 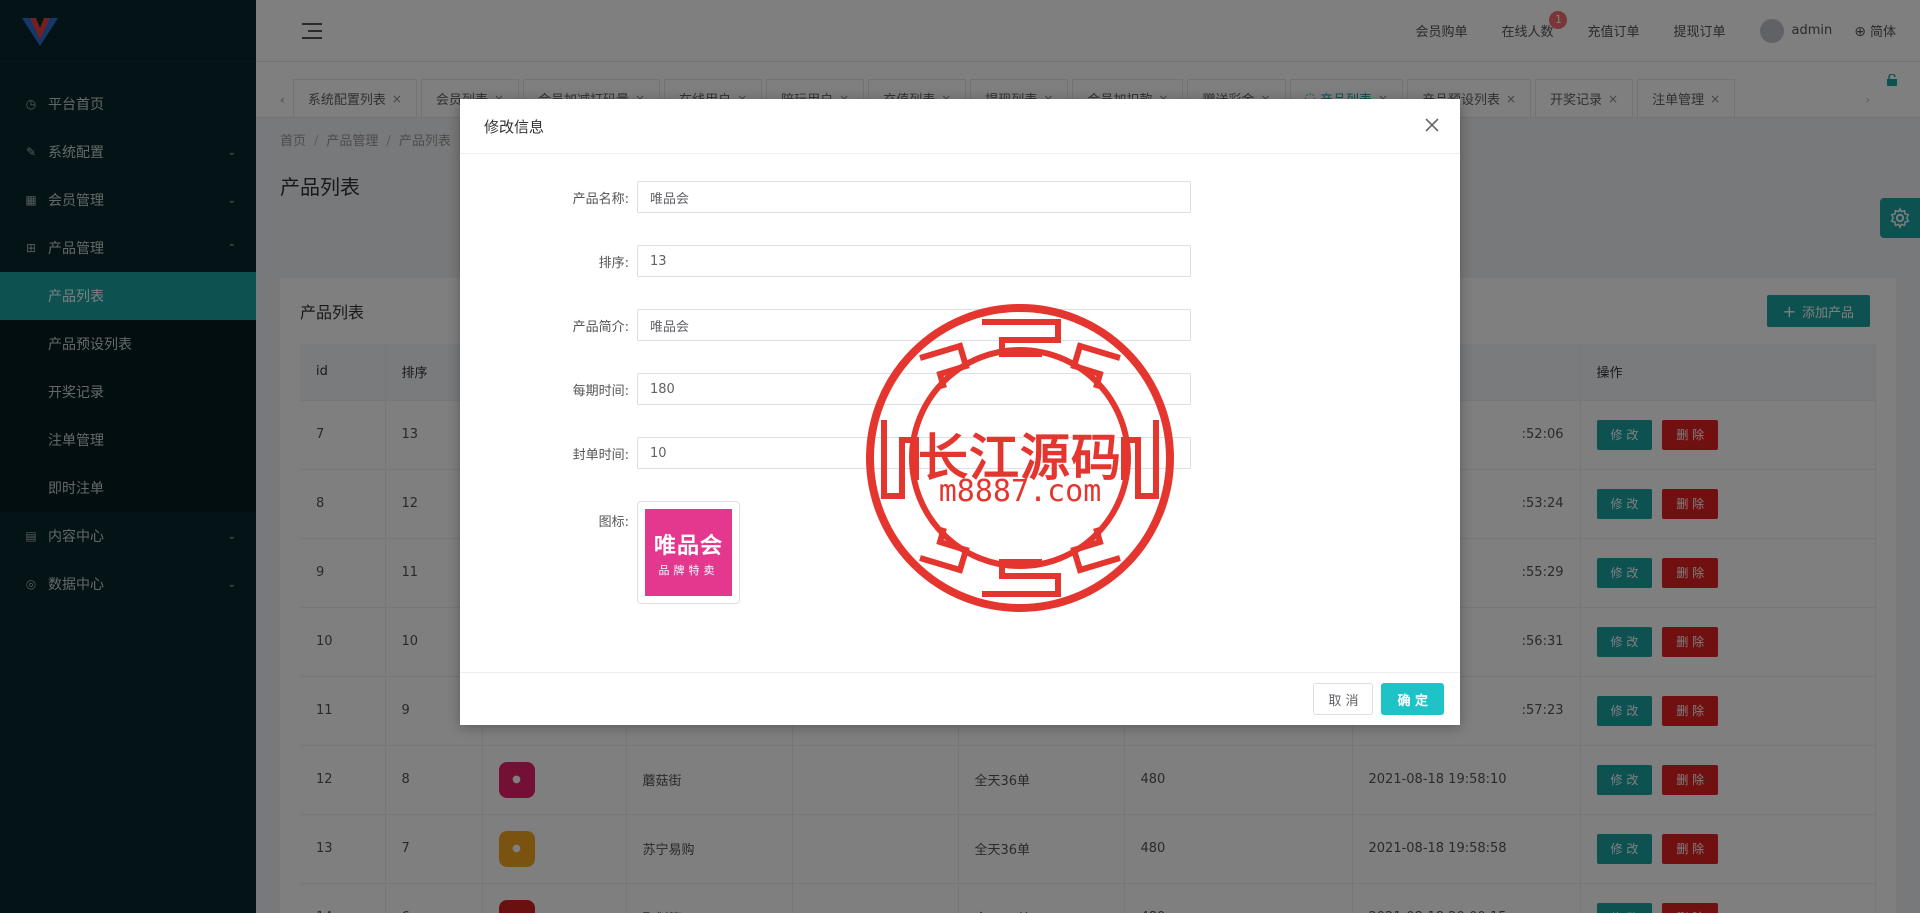 I want to click on form-row-name: 产品名称: 唯品会, so click(x=960, y=197).